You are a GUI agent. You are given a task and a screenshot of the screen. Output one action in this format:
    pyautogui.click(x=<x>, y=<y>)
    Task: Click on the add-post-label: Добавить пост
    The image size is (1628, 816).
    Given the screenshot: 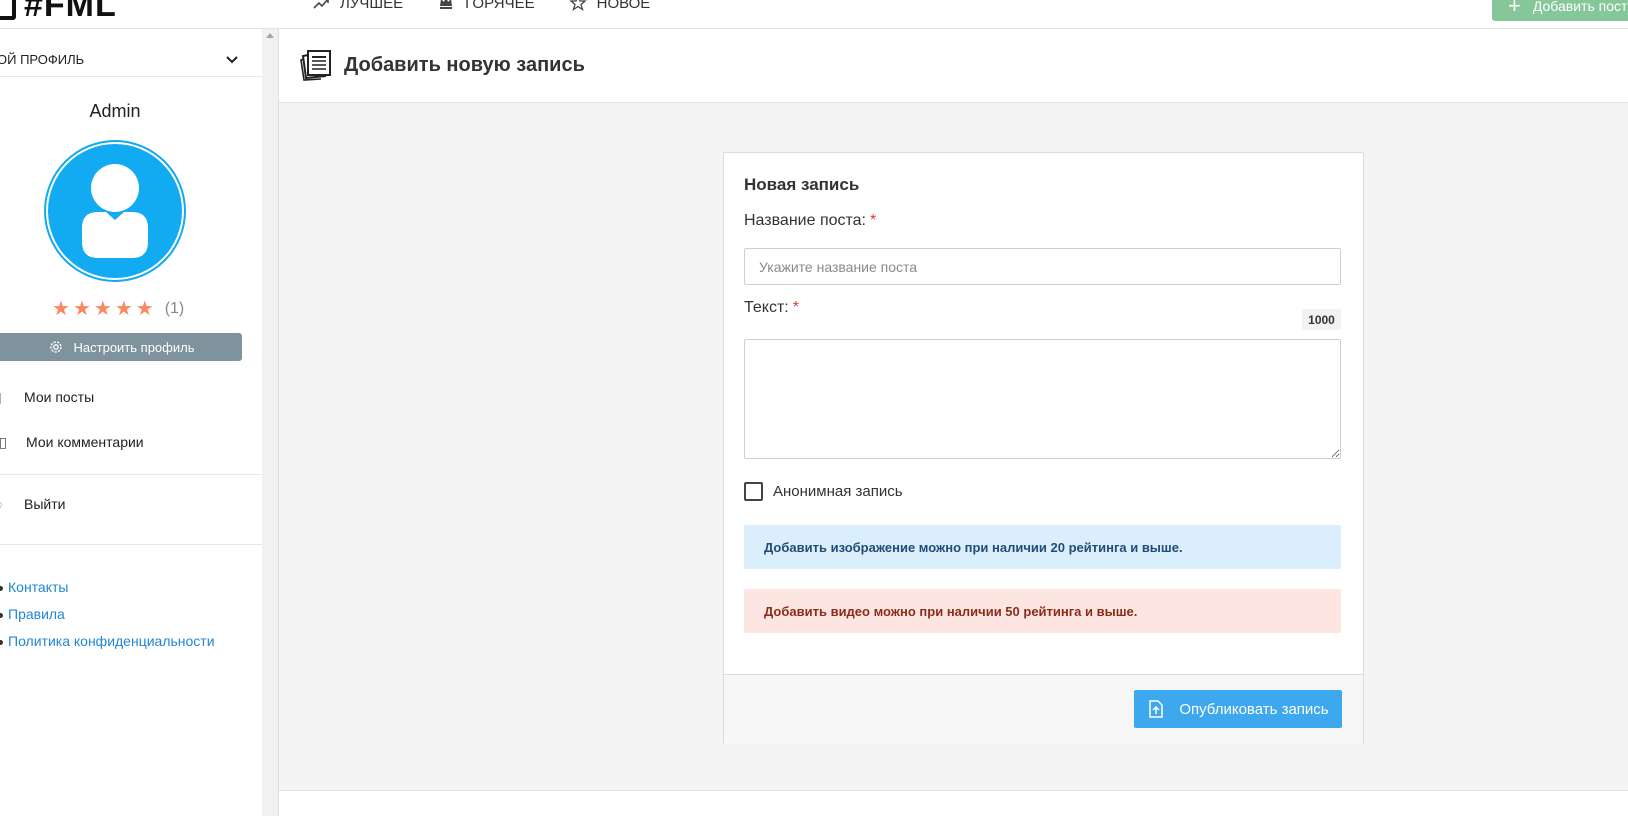 What is the action you would take?
    pyautogui.click(x=1580, y=7)
    